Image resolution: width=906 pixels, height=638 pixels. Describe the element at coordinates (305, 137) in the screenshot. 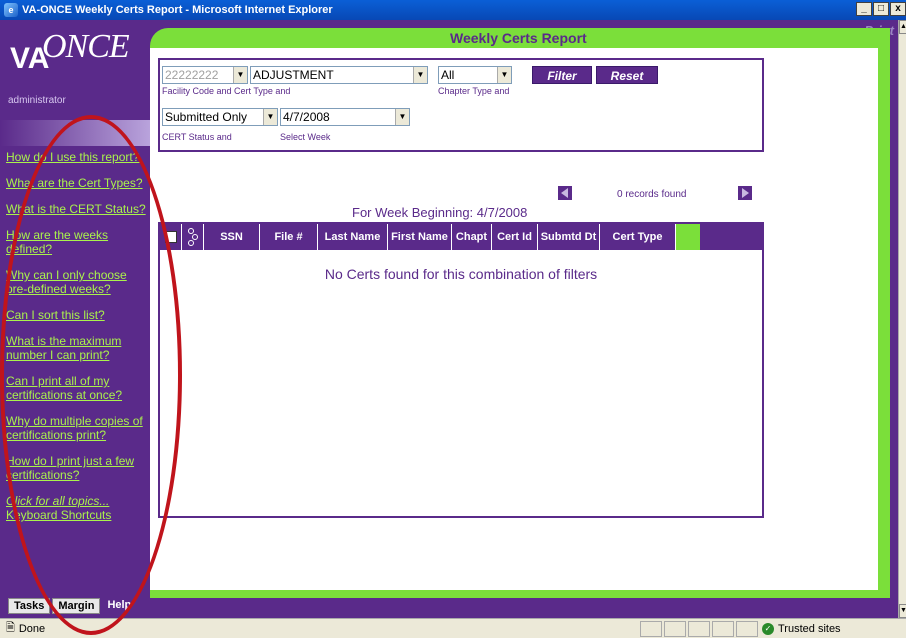

I see `week-label: Select Week` at that location.